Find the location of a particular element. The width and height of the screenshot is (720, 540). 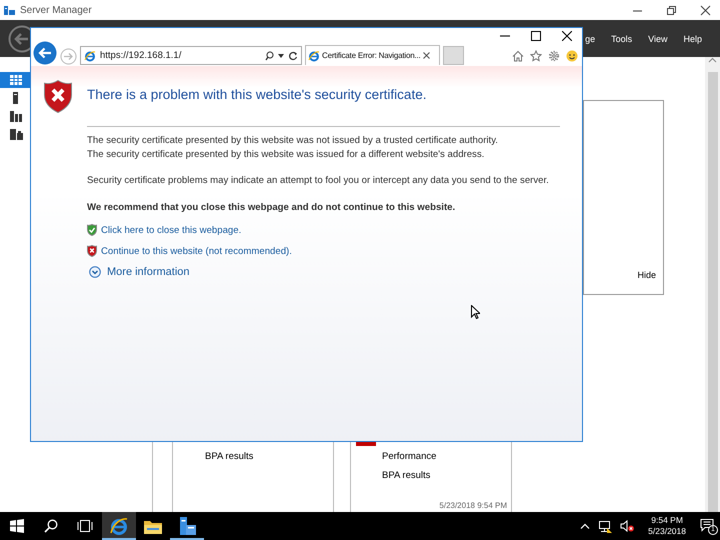

window-title: Server Manager is located at coordinates (56, 10).